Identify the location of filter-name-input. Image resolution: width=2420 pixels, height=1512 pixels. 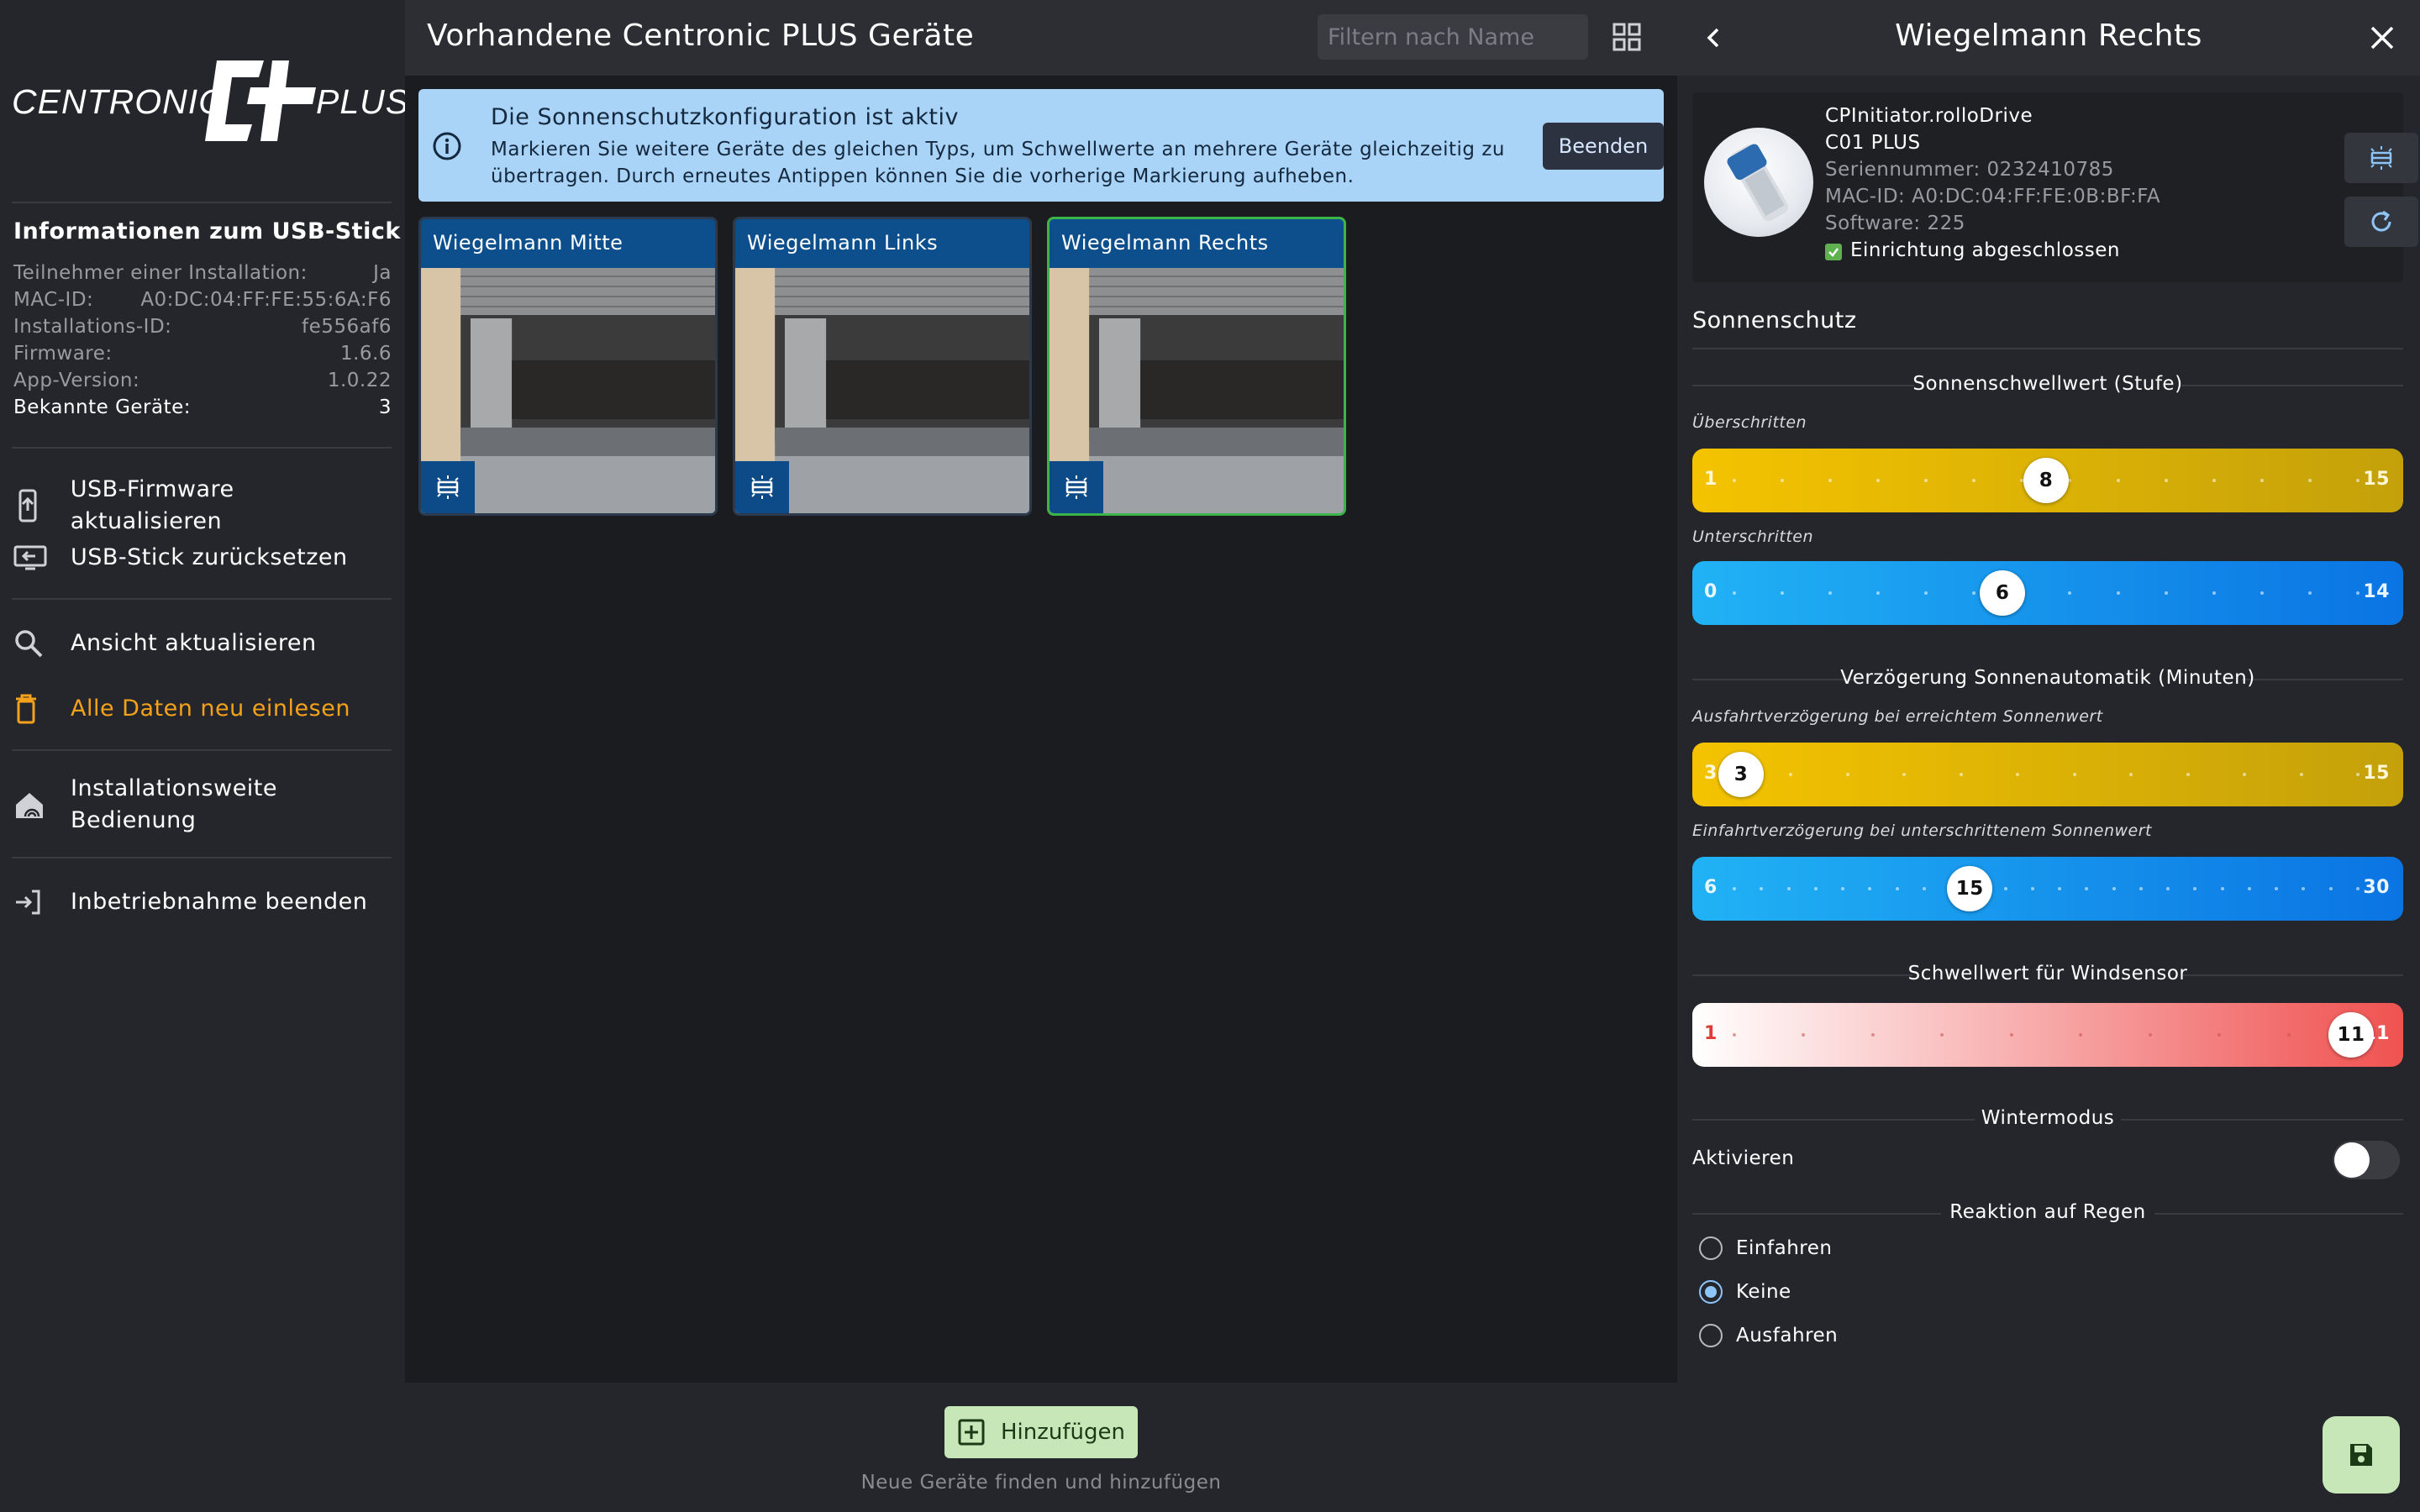
(1453, 37).